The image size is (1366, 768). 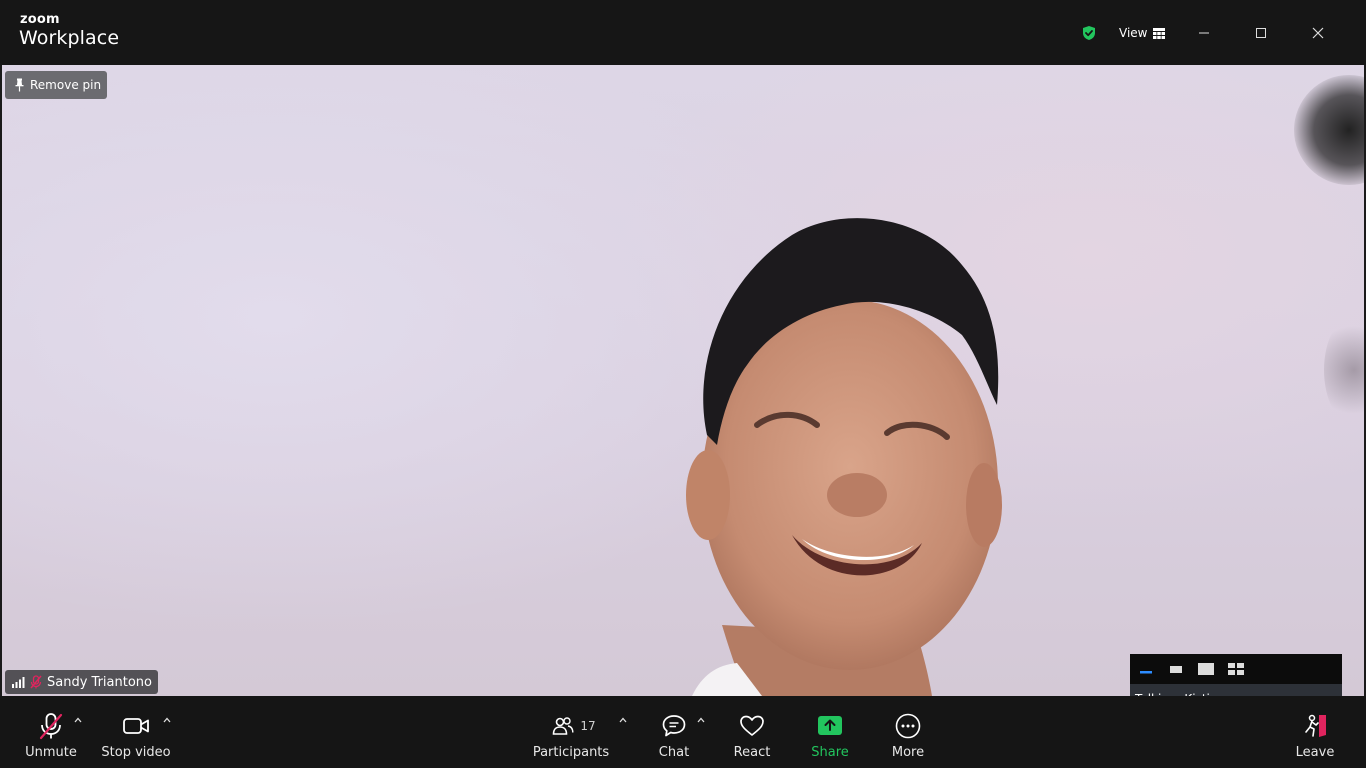 I want to click on unmute-button: Unmute, so click(x=51, y=732).